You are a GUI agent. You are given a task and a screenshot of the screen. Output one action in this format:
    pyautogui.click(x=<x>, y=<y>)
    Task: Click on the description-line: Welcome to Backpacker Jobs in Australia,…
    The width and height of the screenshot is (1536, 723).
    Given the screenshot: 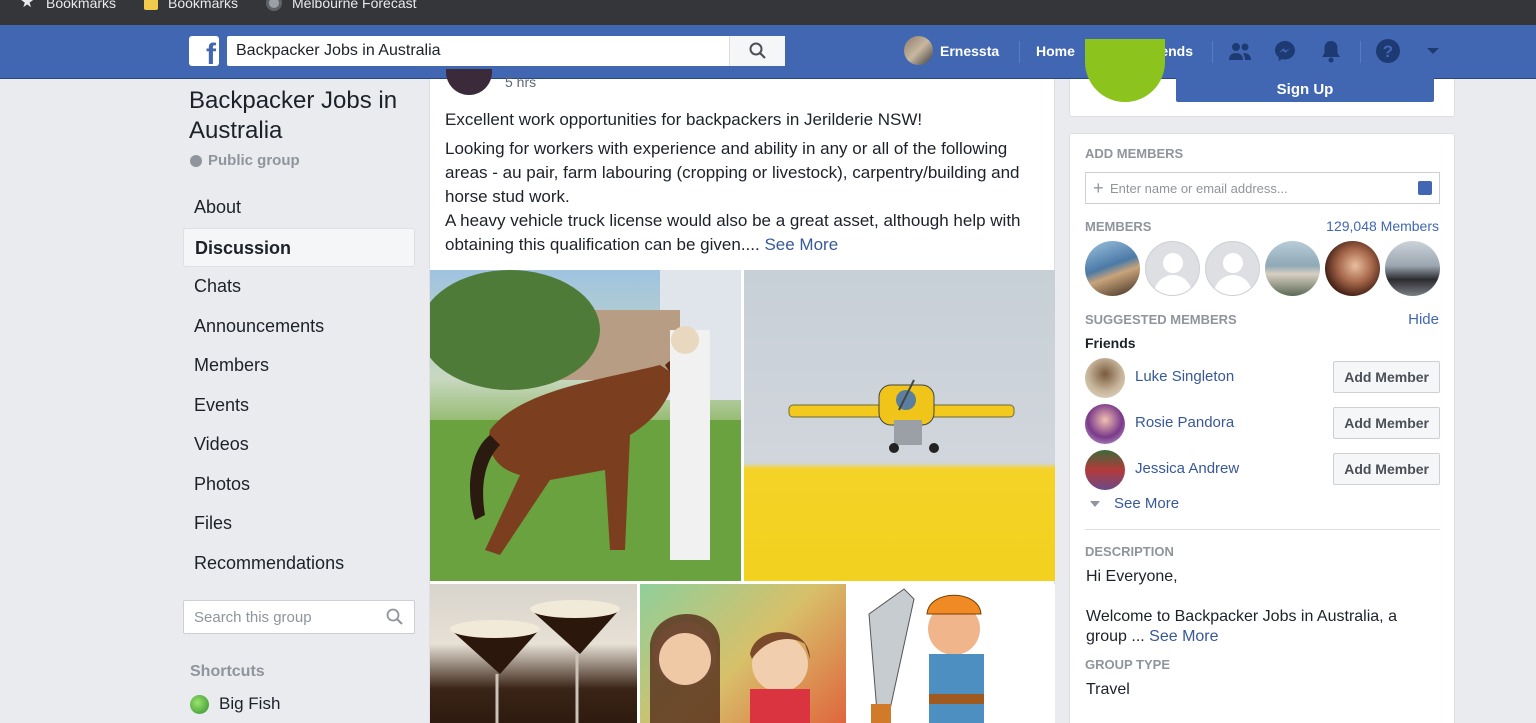 What is the action you would take?
    pyautogui.click(x=1241, y=626)
    